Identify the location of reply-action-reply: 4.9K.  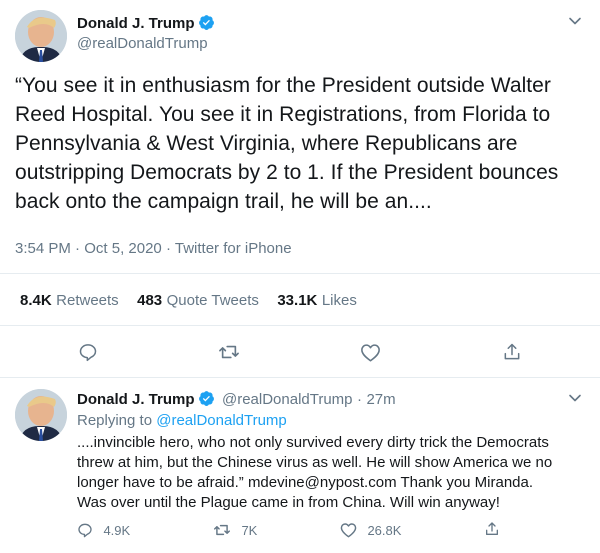
(103, 531).